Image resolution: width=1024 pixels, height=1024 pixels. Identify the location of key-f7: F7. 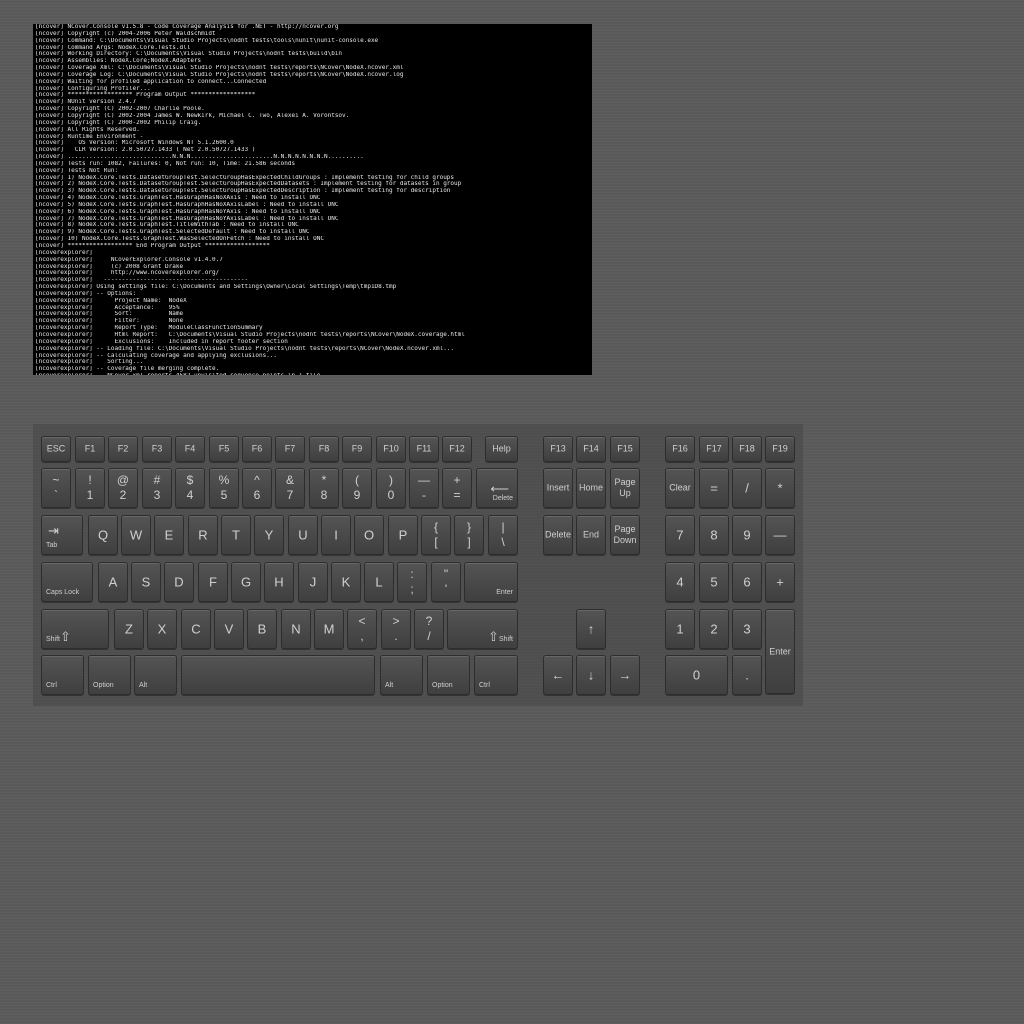
(290, 449).